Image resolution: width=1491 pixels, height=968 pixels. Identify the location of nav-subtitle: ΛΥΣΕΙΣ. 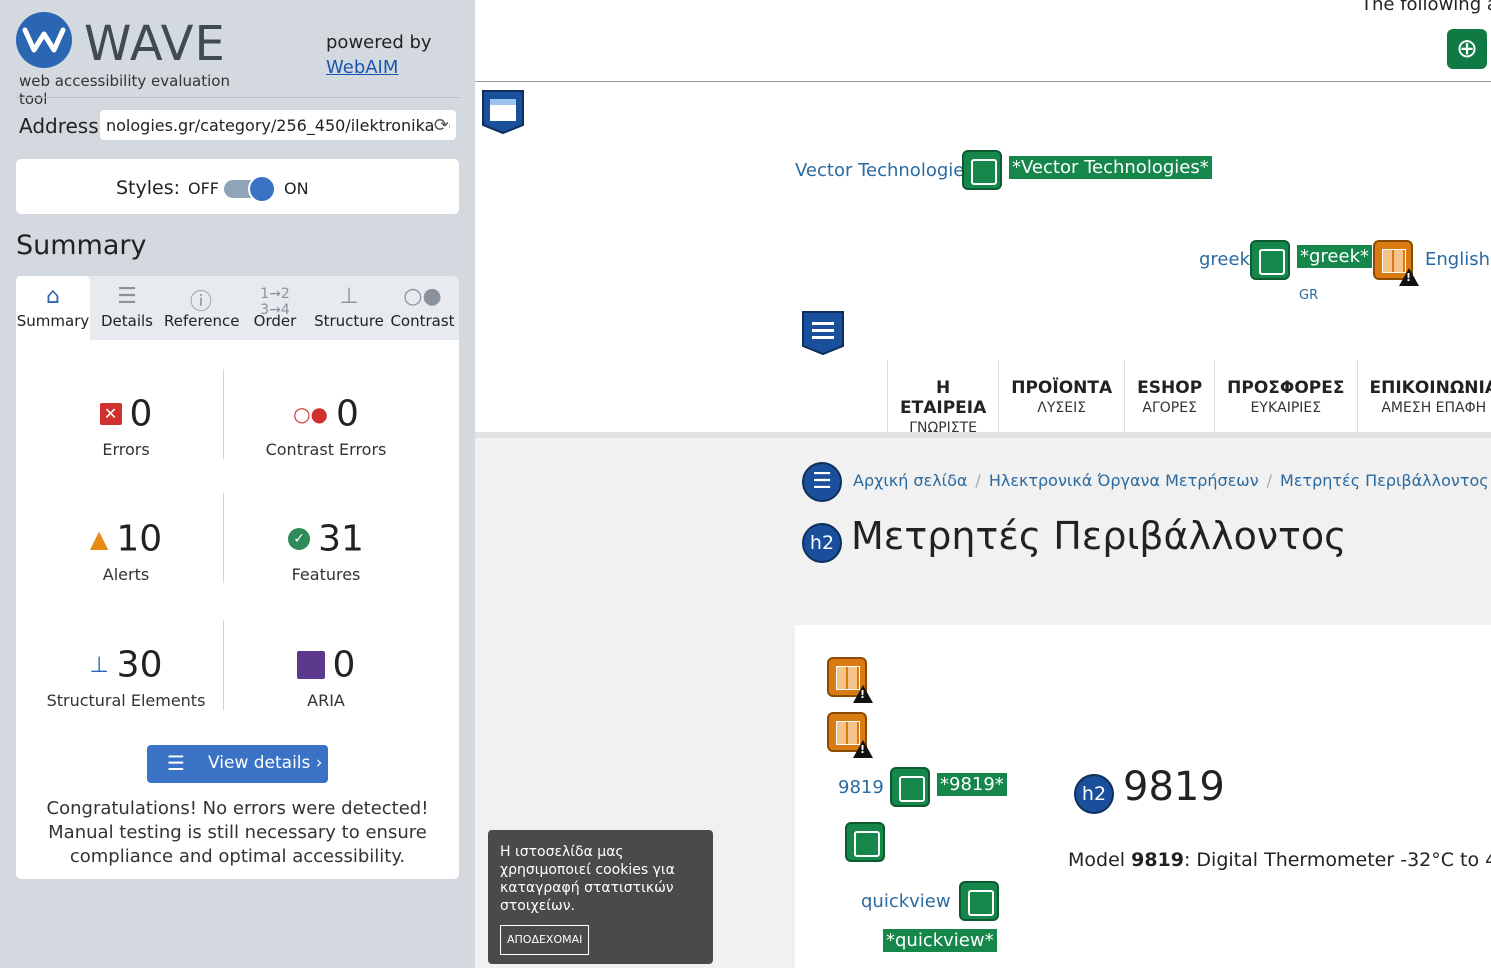
(1062, 408).